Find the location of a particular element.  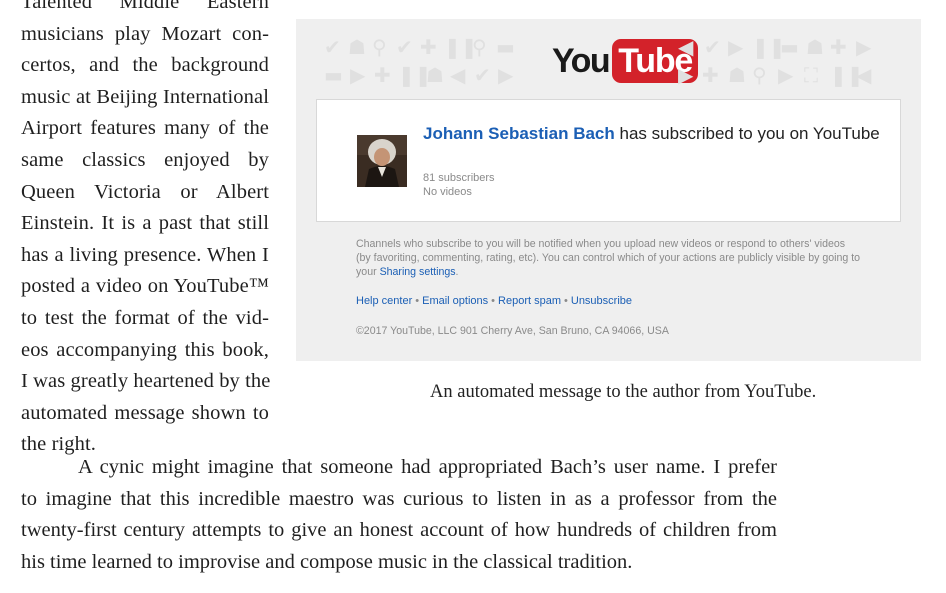

text-line: certos, and the background is located at coordinates (145, 65).